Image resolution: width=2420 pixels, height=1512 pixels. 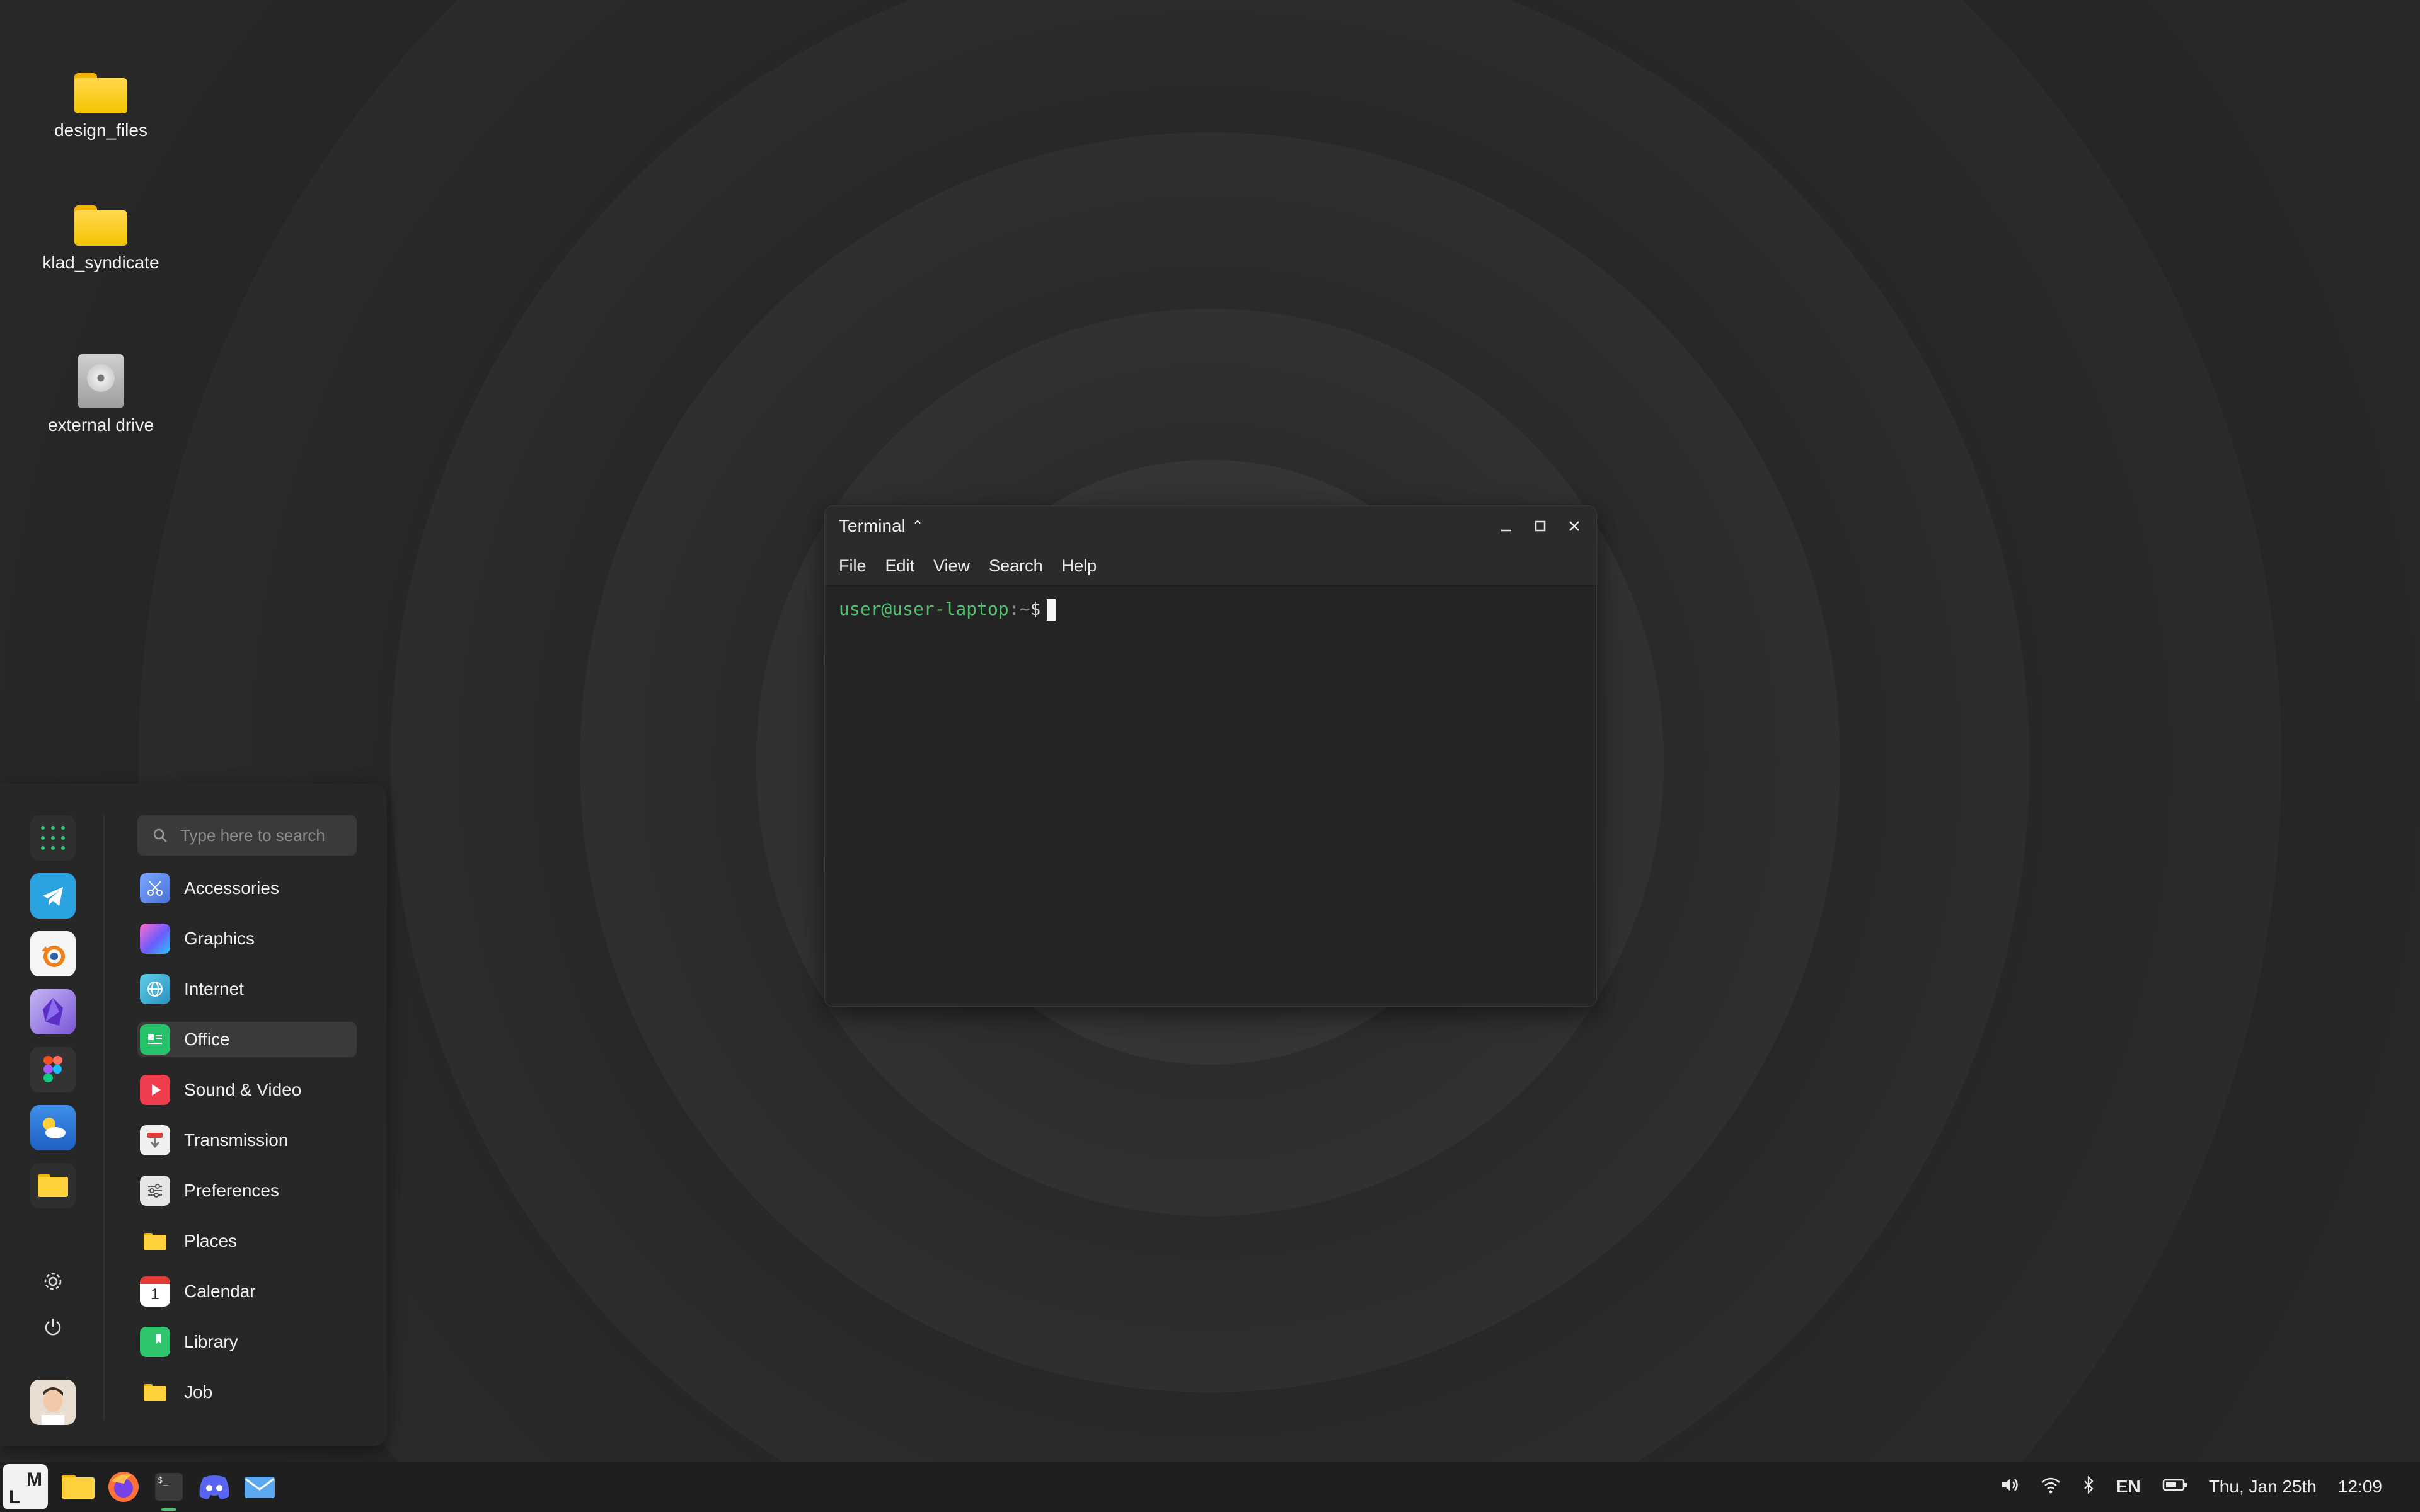 What do you see at coordinates (214, 989) in the screenshot?
I see `category-label: Internet` at bounding box center [214, 989].